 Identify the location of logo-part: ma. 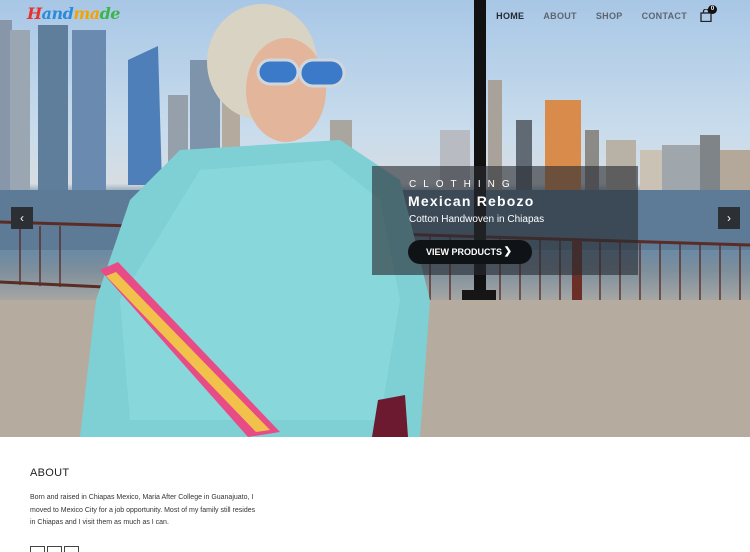
(86, 13).